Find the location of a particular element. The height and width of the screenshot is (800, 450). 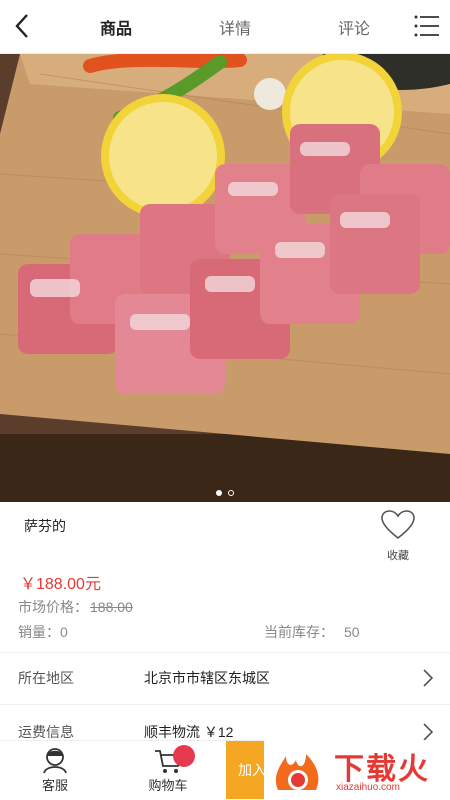

product-name: 萨芬的 is located at coordinates (45, 526).